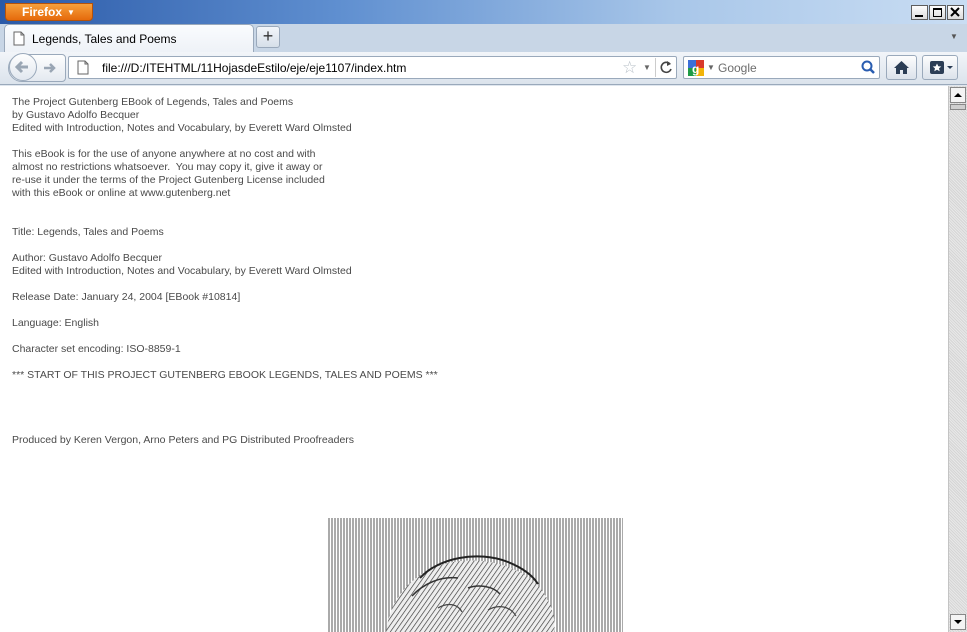  I want to click on tab-title: Legends, Tales and Poems, so click(104, 39).